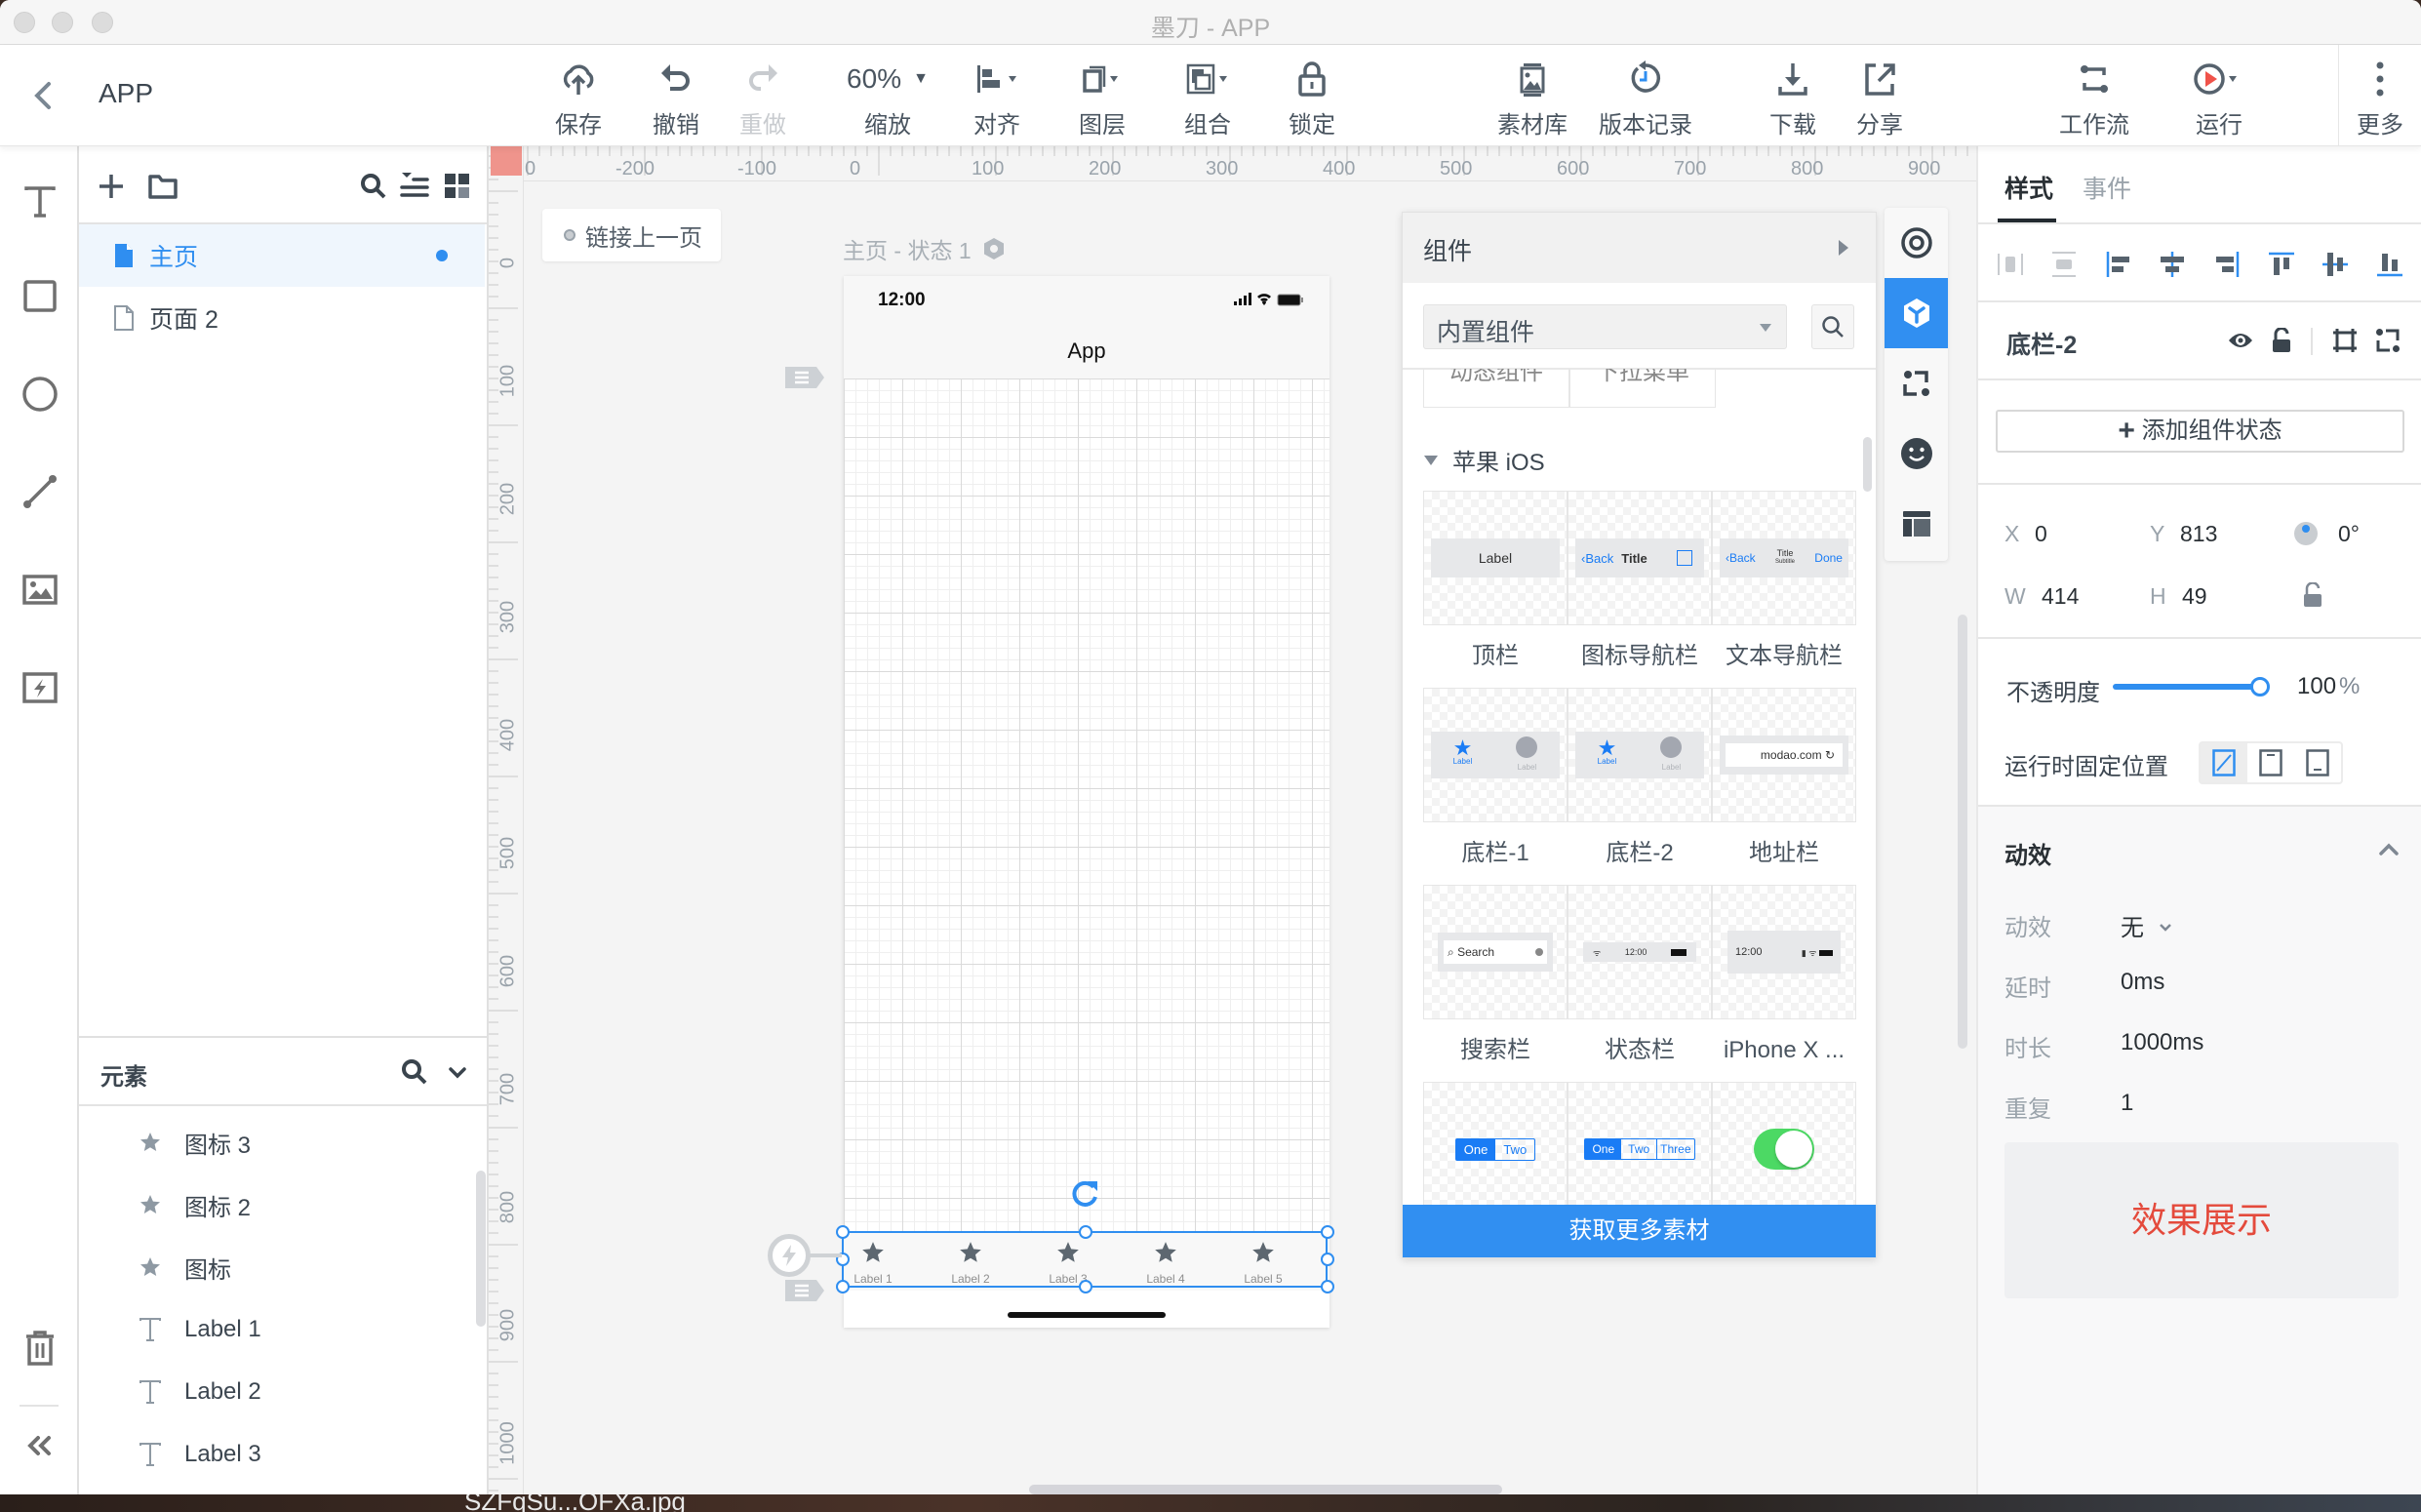 This screenshot has height=1512, width=2421. What do you see at coordinates (40, 202) in the screenshot?
I see `text-tool` at bounding box center [40, 202].